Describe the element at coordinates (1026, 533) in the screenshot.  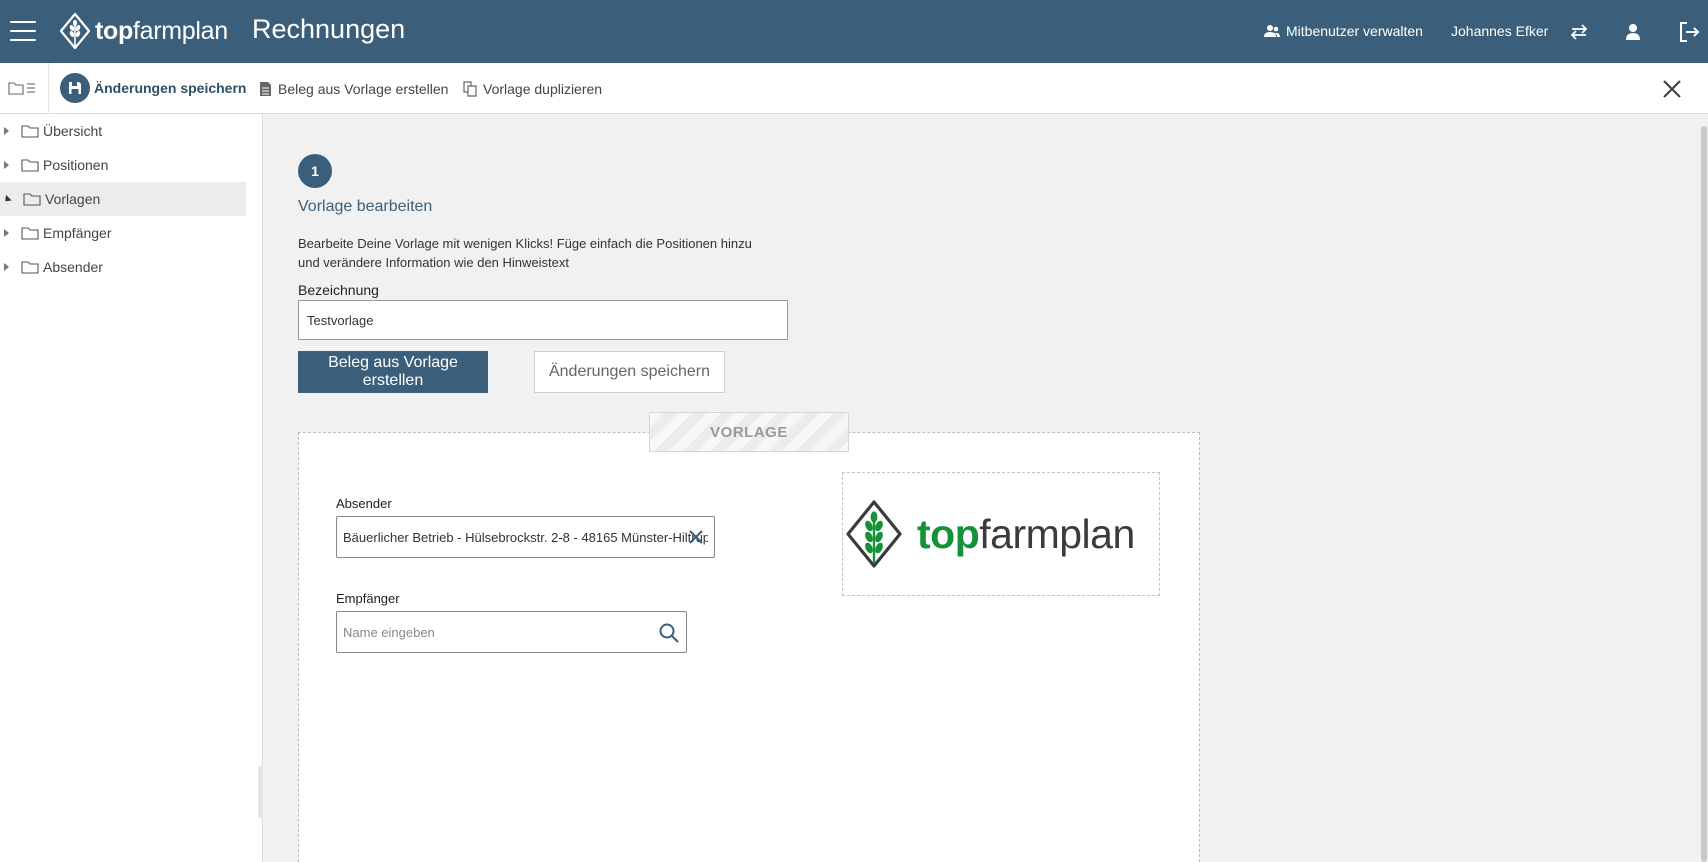
I see `logo-text: topfarmplan` at that location.